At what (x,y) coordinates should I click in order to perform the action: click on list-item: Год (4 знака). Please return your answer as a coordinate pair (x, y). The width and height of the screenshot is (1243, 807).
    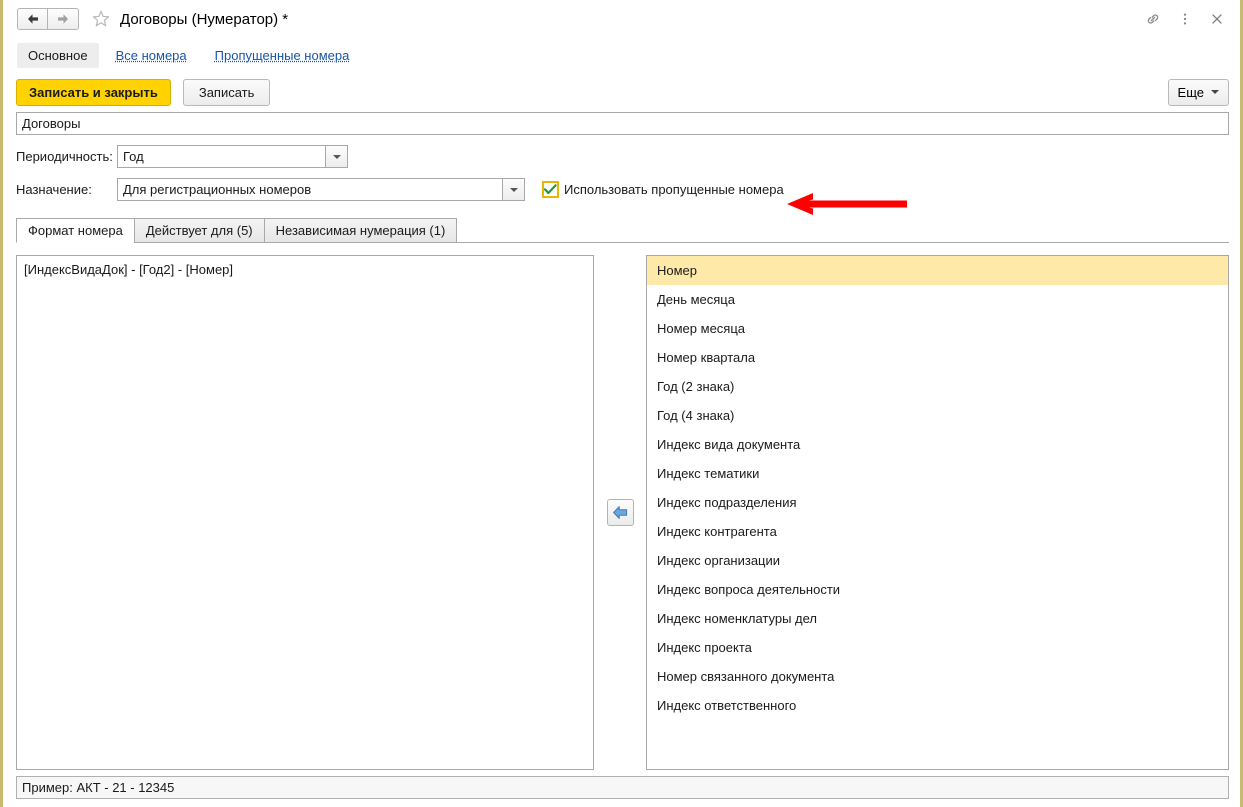
    Looking at the image, I should click on (937, 415).